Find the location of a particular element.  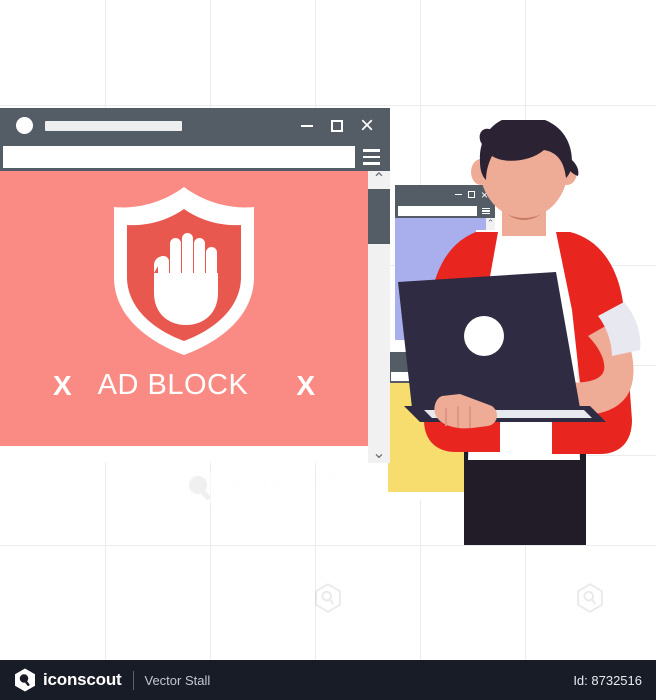

footer-id: Id: 8732516 is located at coordinates (607, 680).